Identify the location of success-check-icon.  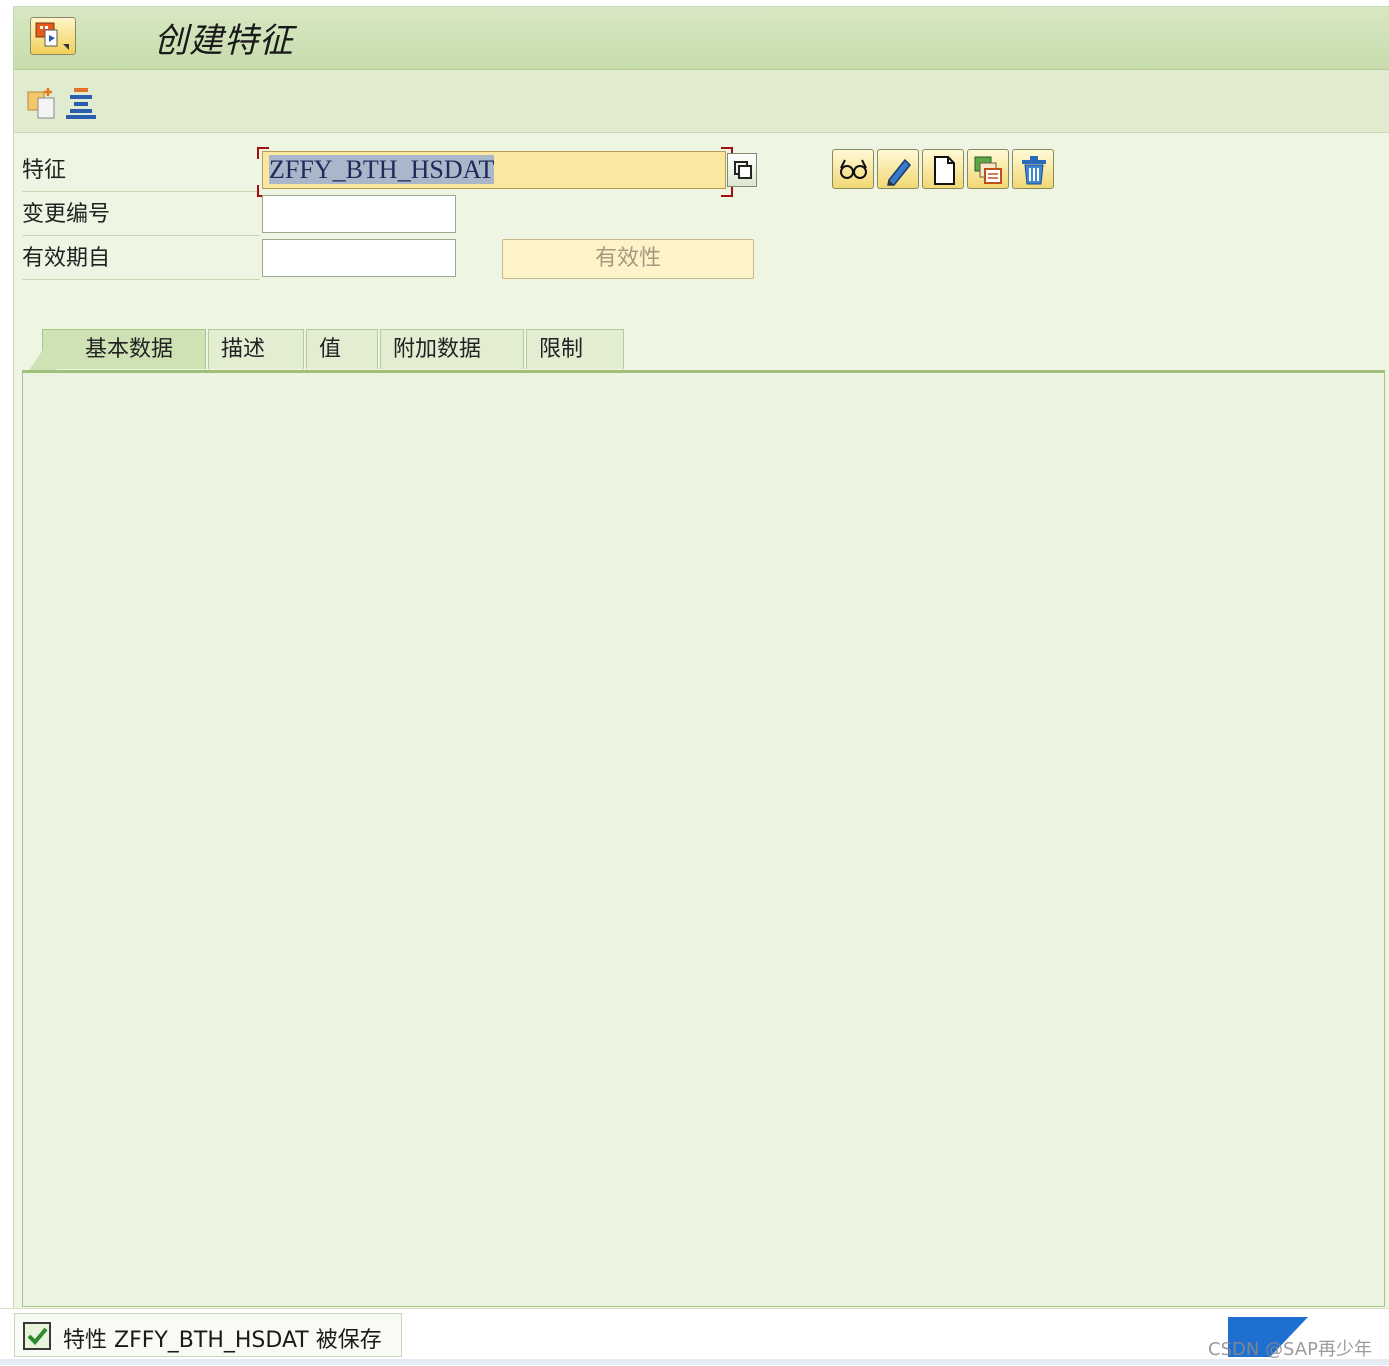
(37, 1336).